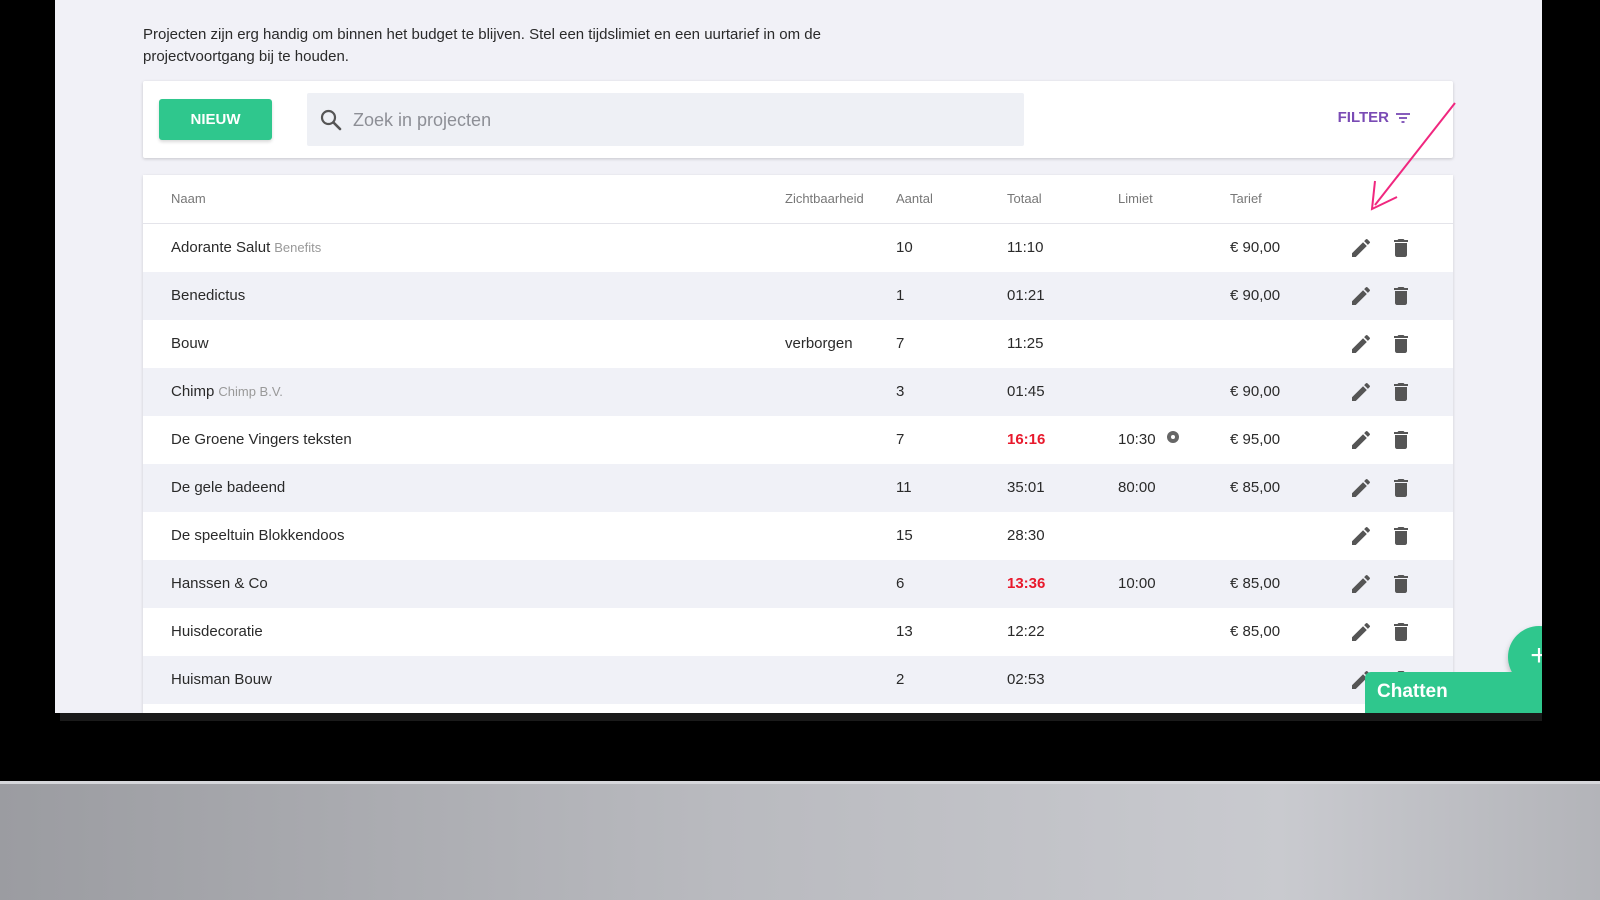  I want to click on project-name-cell: Bouw, so click(190, 344).